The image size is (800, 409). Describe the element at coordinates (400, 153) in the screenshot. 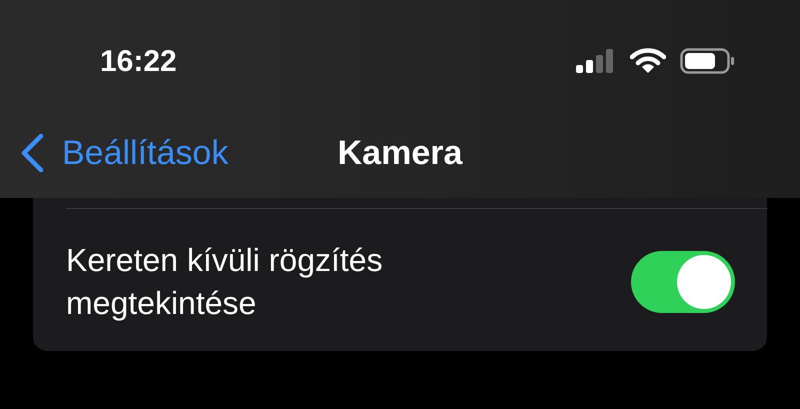

I see `page-title: Kamera` at that location.